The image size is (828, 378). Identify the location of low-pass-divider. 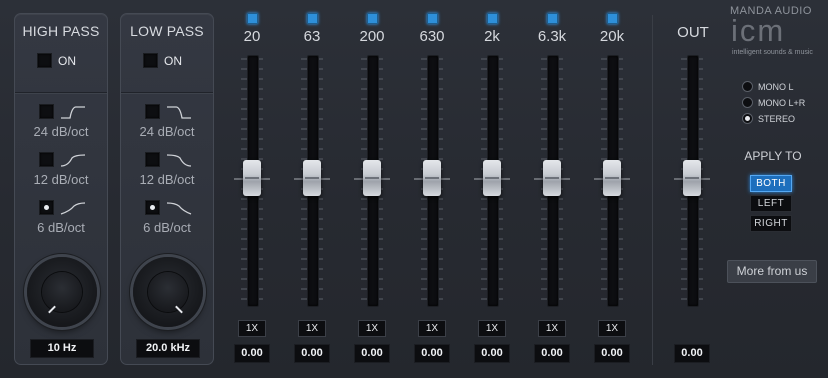
(167, 93).